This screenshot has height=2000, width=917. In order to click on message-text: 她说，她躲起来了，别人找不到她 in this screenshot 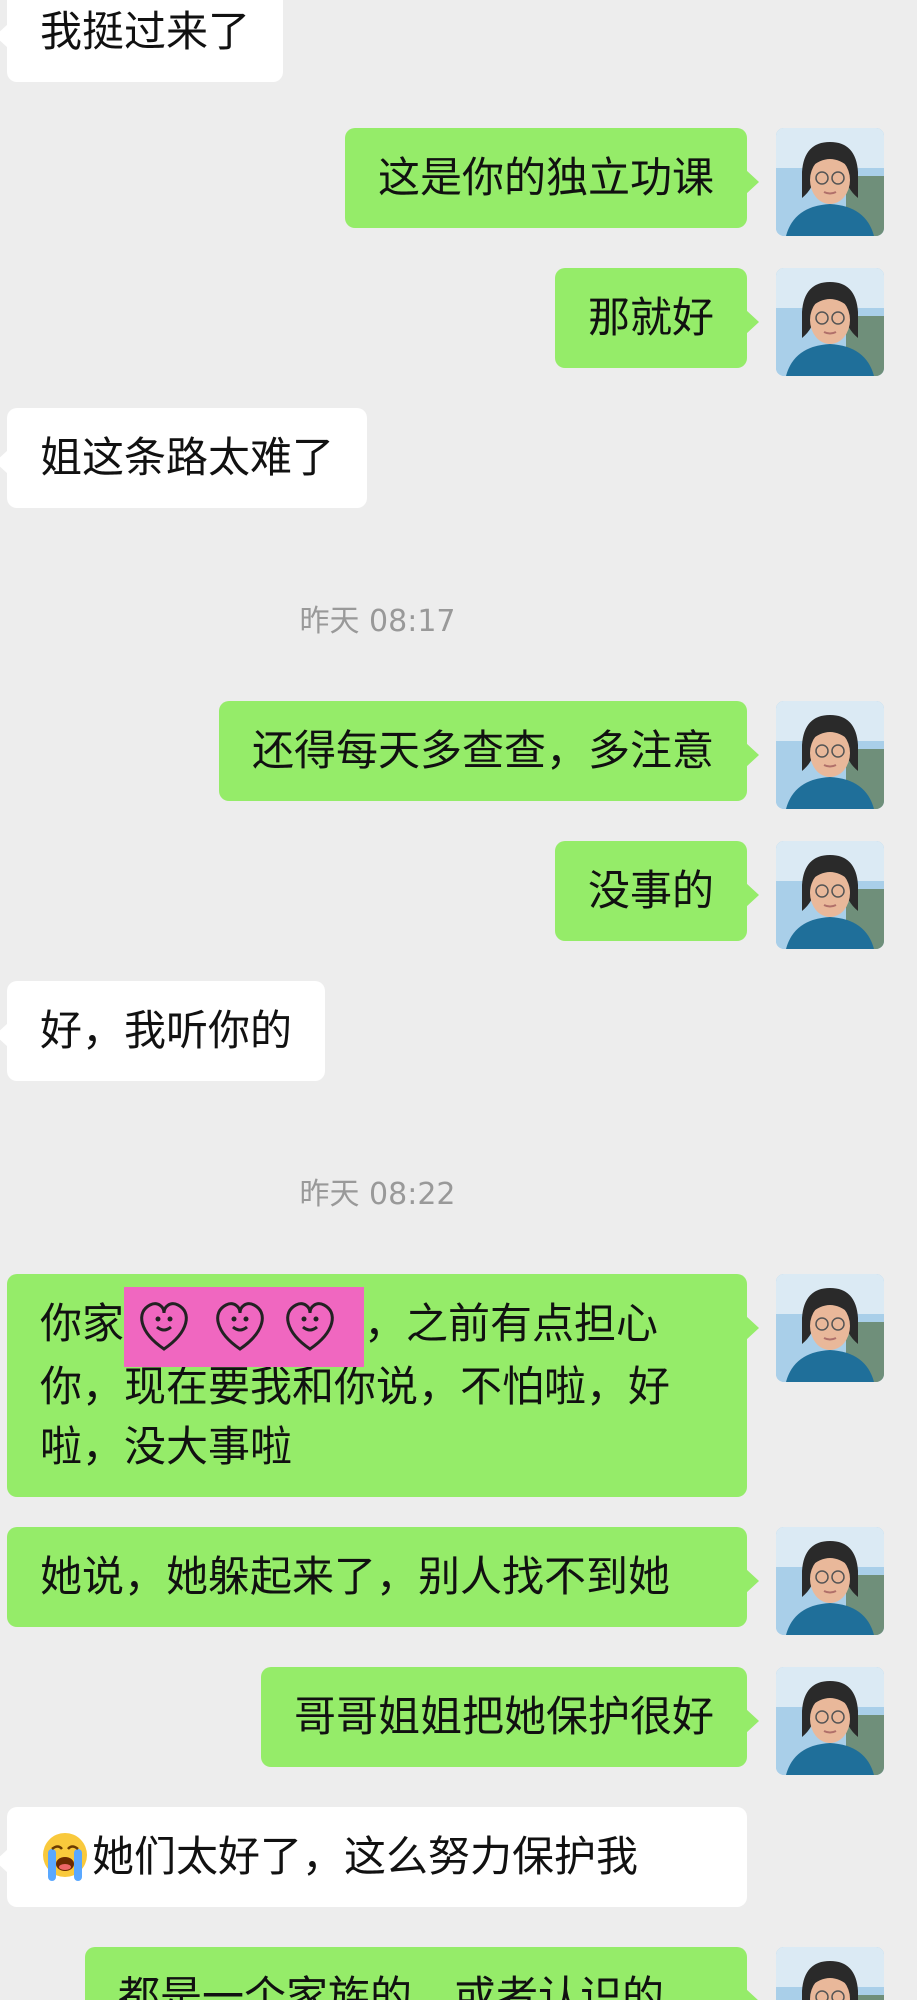, I will do `click(355, 1576)`.